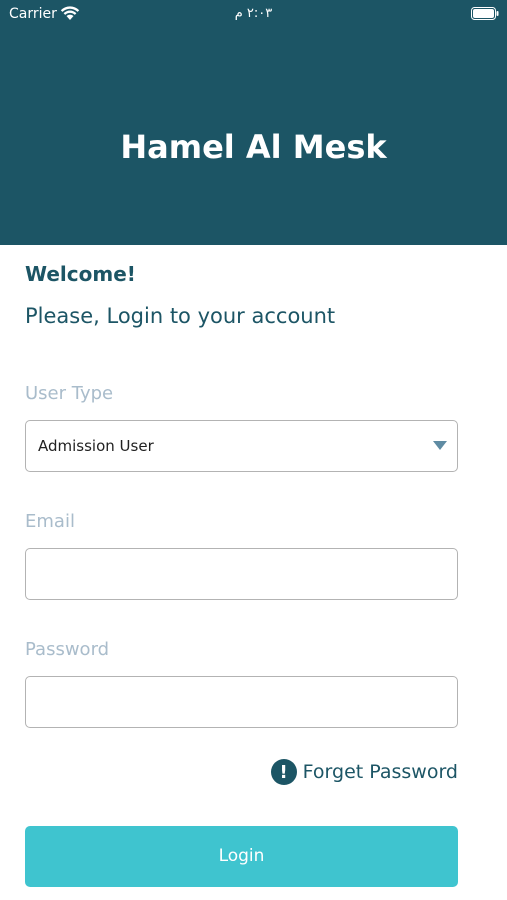  Describe the element at coordinates (50, 521) in the screenshot. I see `email-label: Email` at that location.